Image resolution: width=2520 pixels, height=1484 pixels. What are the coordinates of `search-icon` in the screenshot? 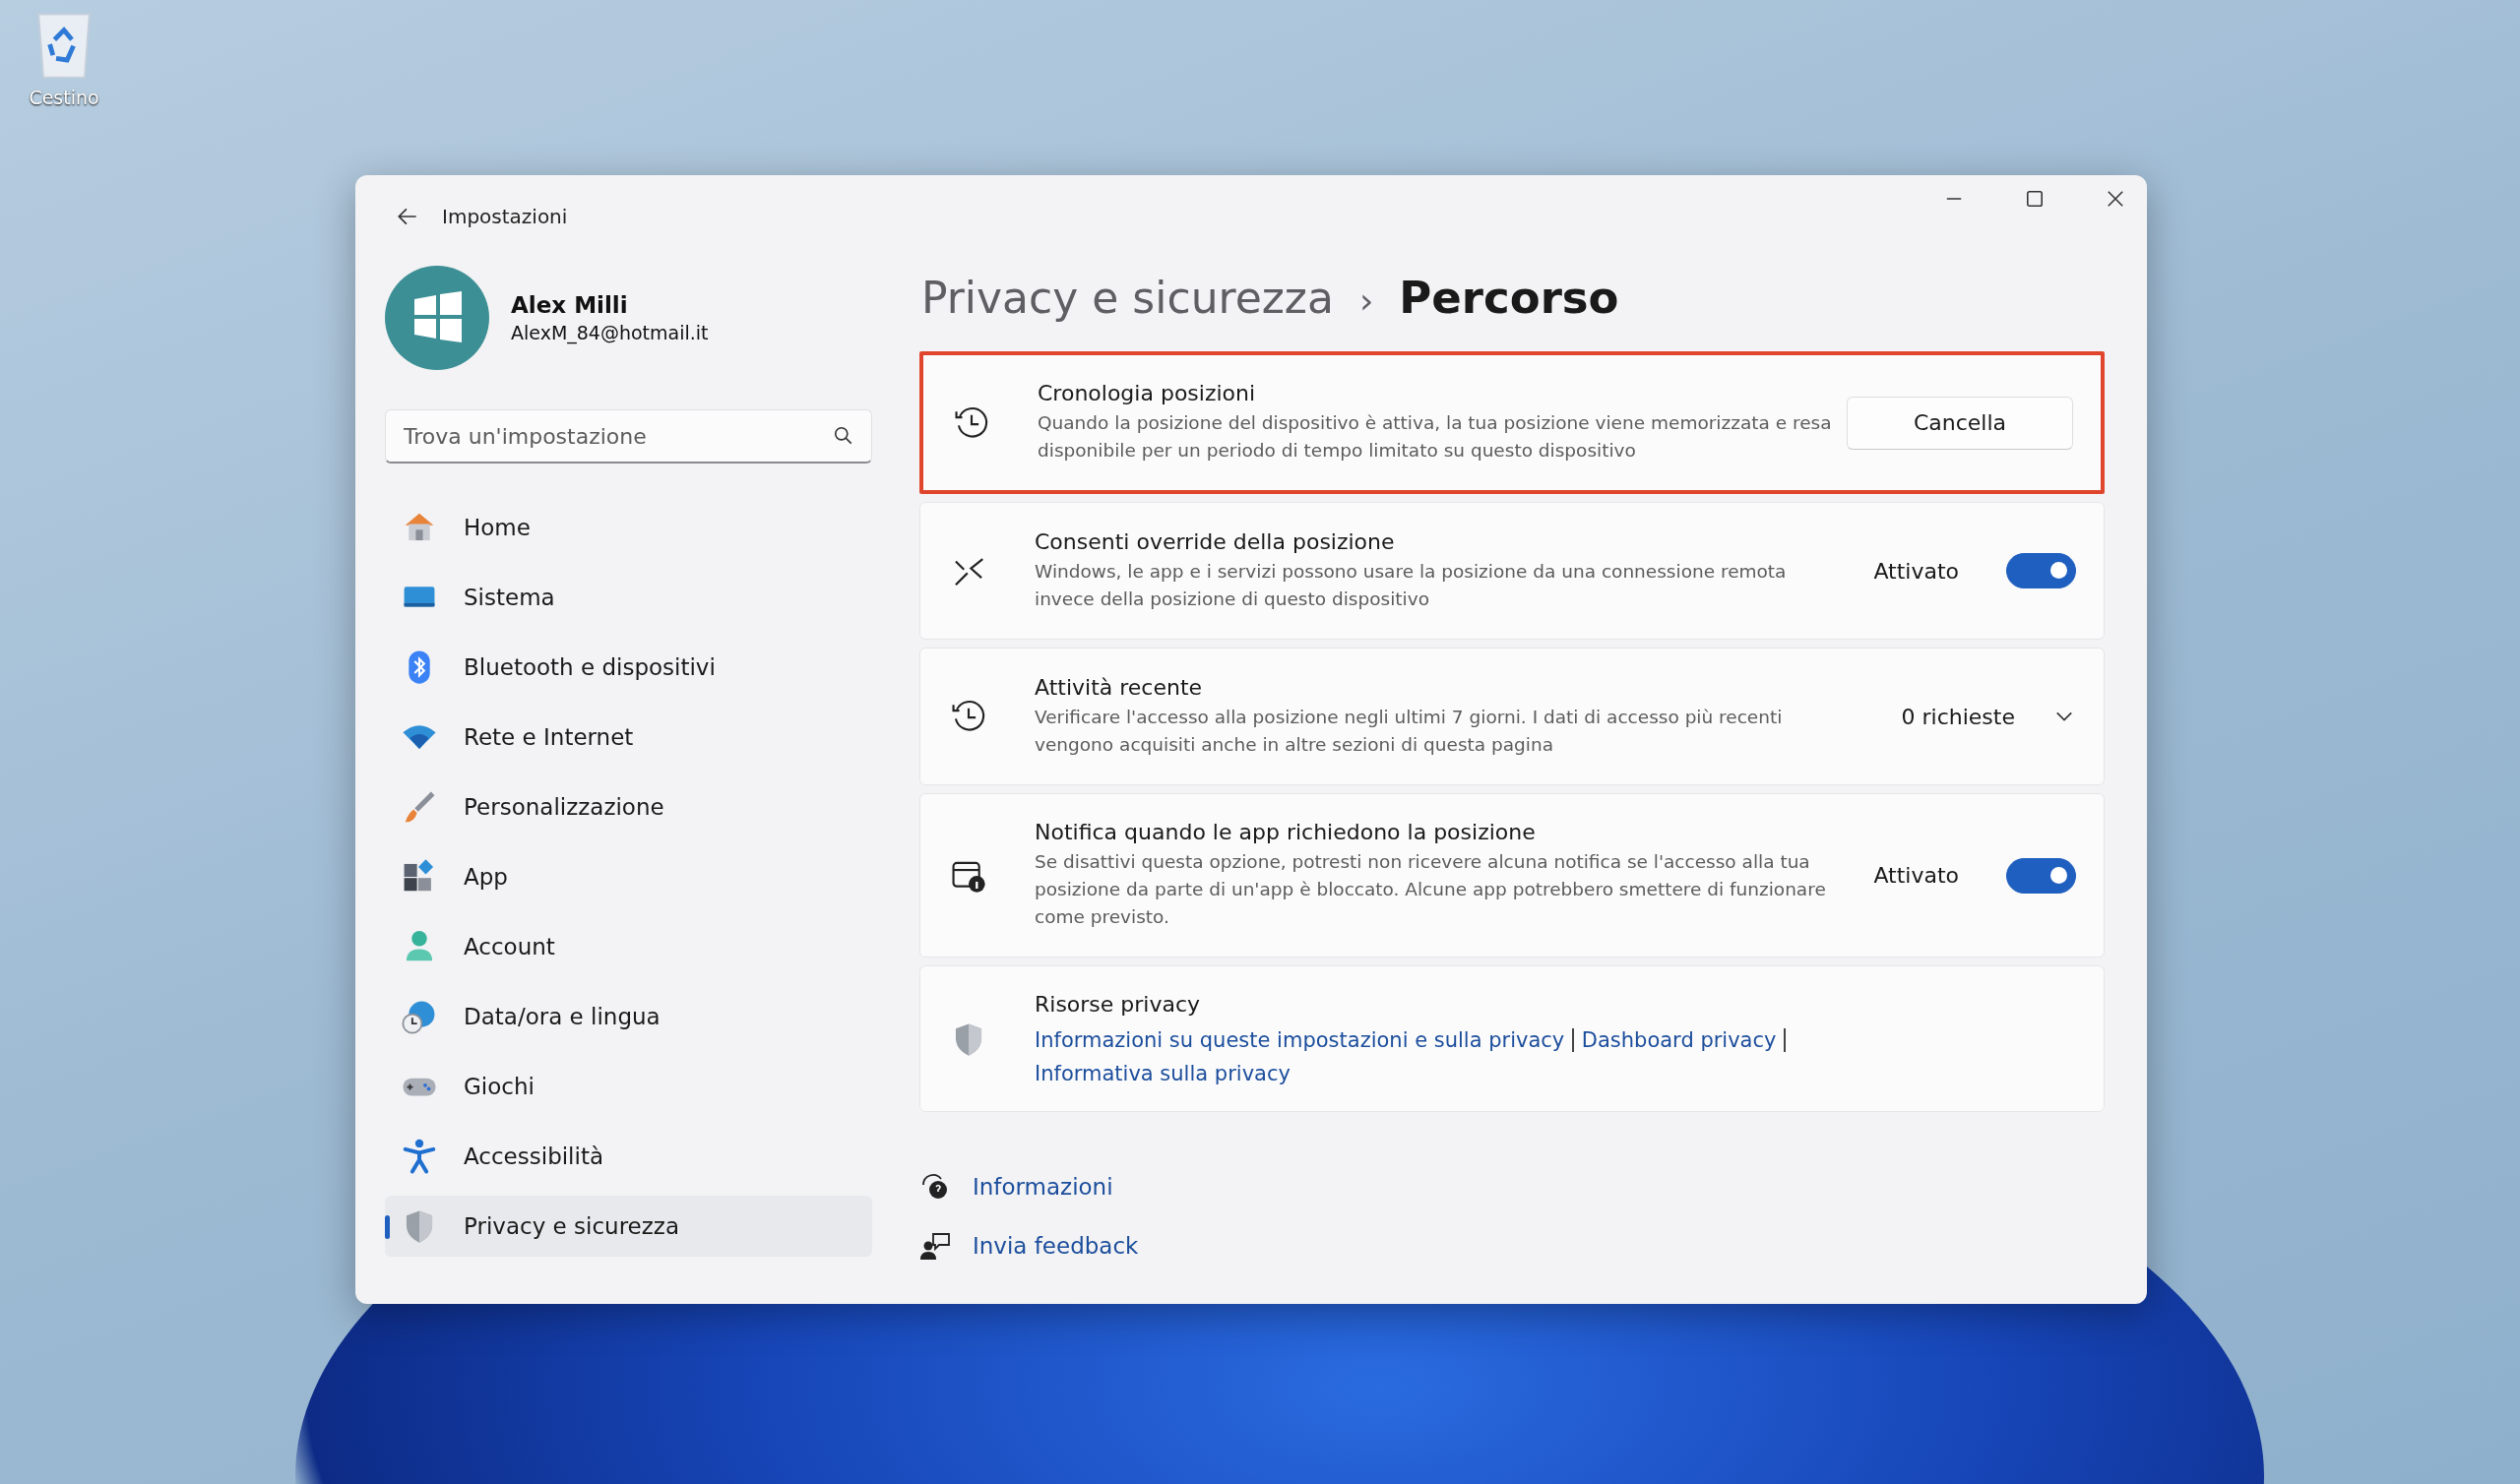 It's located at (843, 436).